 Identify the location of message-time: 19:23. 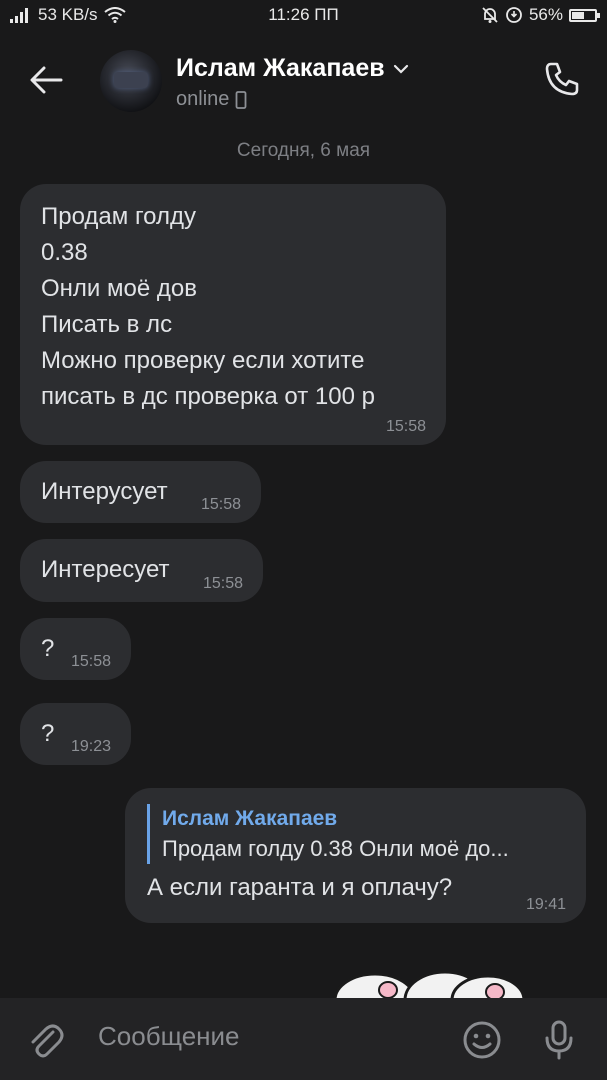
(90, 746).